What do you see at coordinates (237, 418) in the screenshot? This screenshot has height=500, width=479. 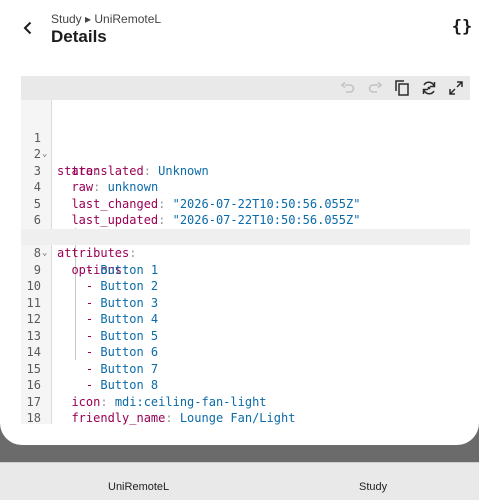 I see `yaml-value: Lounge Fan/Light` at bounding box center [237, 418].